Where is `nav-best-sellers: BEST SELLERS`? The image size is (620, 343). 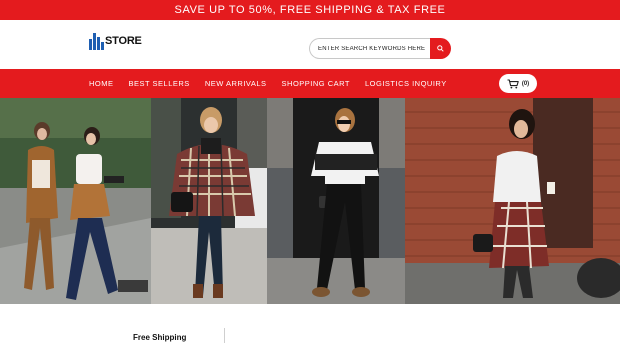 nav-best-sellers: BEST SELLERS is located at coordinates (159, 83).